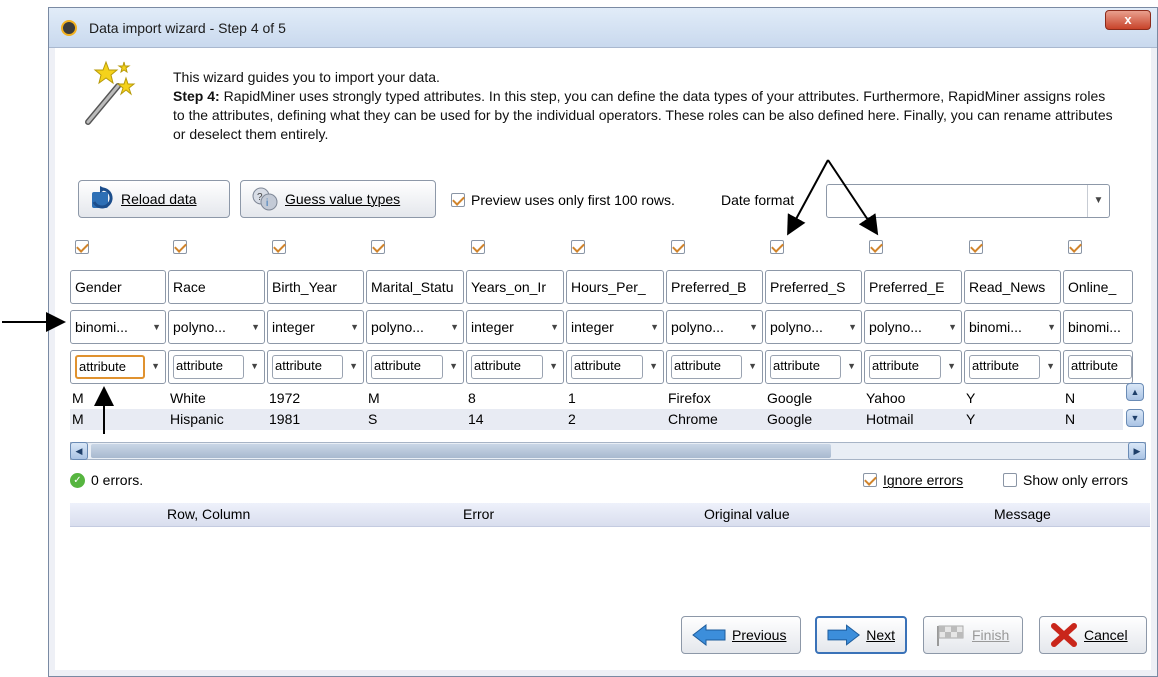  What do you see at coordinates (461, 451) in the screenshot?
I see `horizontal-scroll-thumb` at bounding box center [461, 451].